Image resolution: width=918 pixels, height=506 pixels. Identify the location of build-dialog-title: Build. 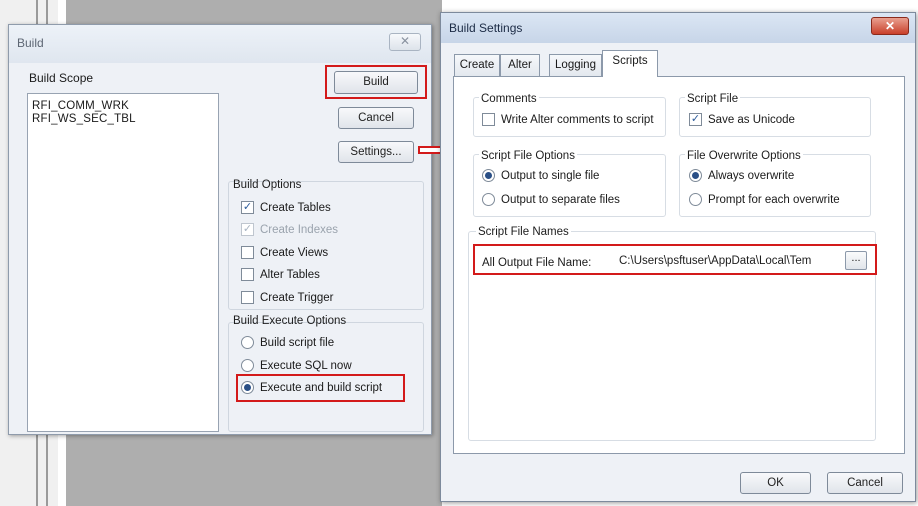
(30, 43).